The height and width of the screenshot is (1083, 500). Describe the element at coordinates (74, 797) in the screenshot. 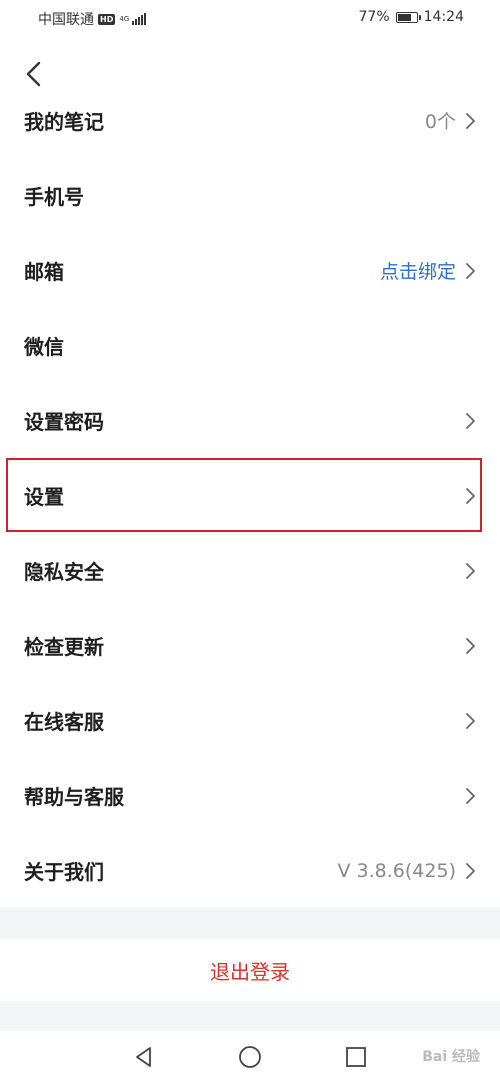

I see `menu-row-label: 帮助与客服` at that location.